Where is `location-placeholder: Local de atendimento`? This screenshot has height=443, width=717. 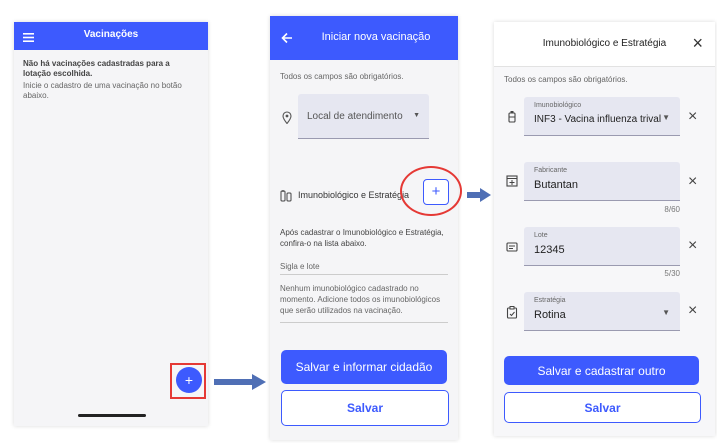
location-placeholder: Local de atendimento is located at coordinates (355, 116).